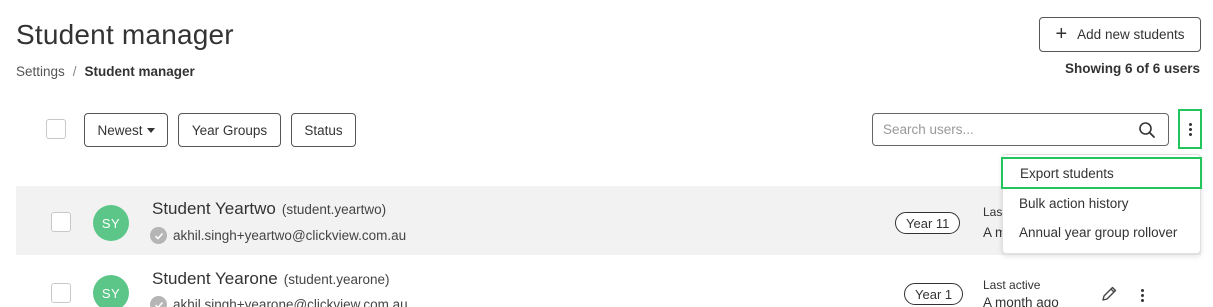  I want to click on student-email-line: akhil.singh+yearone@clickview.com.au, so click(279, 301).